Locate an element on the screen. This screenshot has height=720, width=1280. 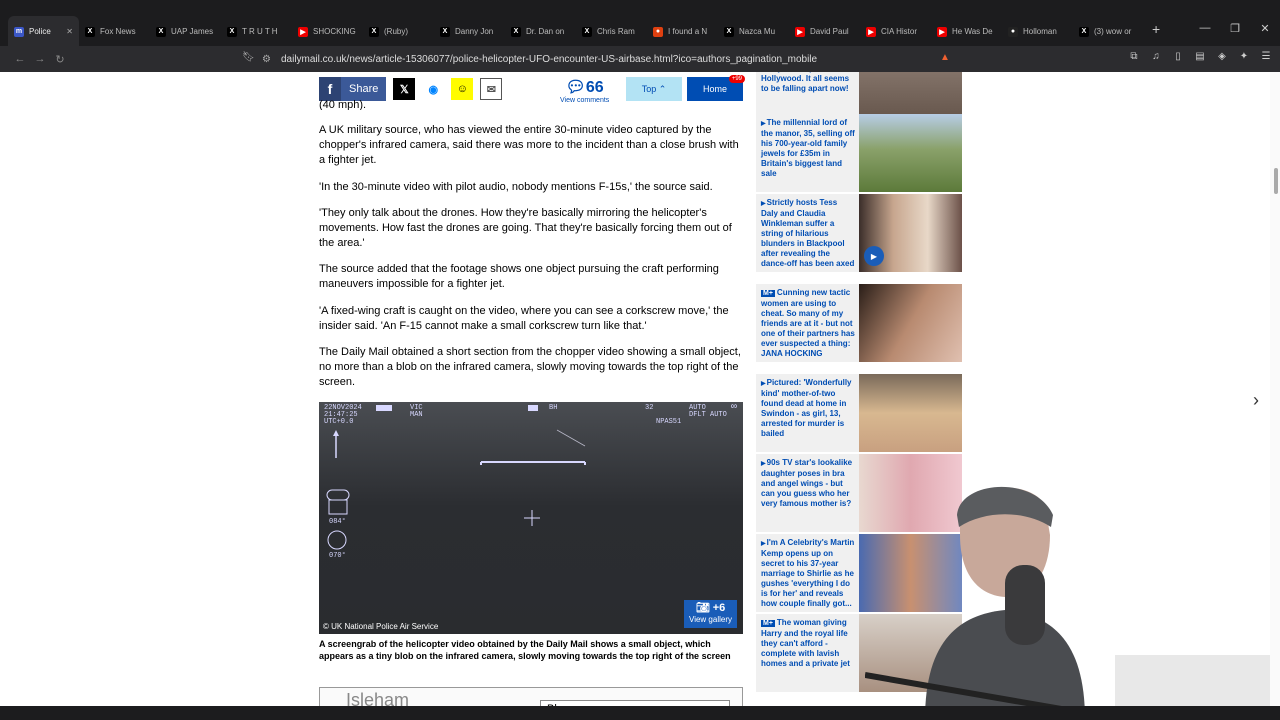
minimize-icon: — is located at coordinates (1205, 28).